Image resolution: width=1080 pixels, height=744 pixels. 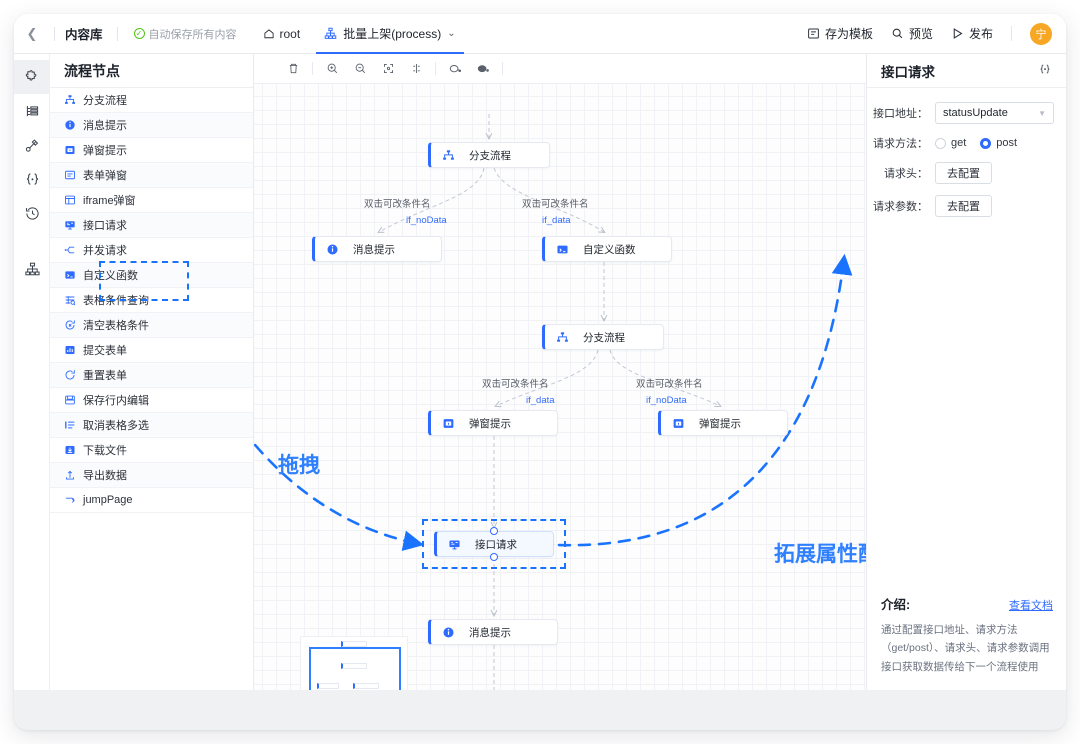 I want to click on reset-icon, so click(x=70, y=375).